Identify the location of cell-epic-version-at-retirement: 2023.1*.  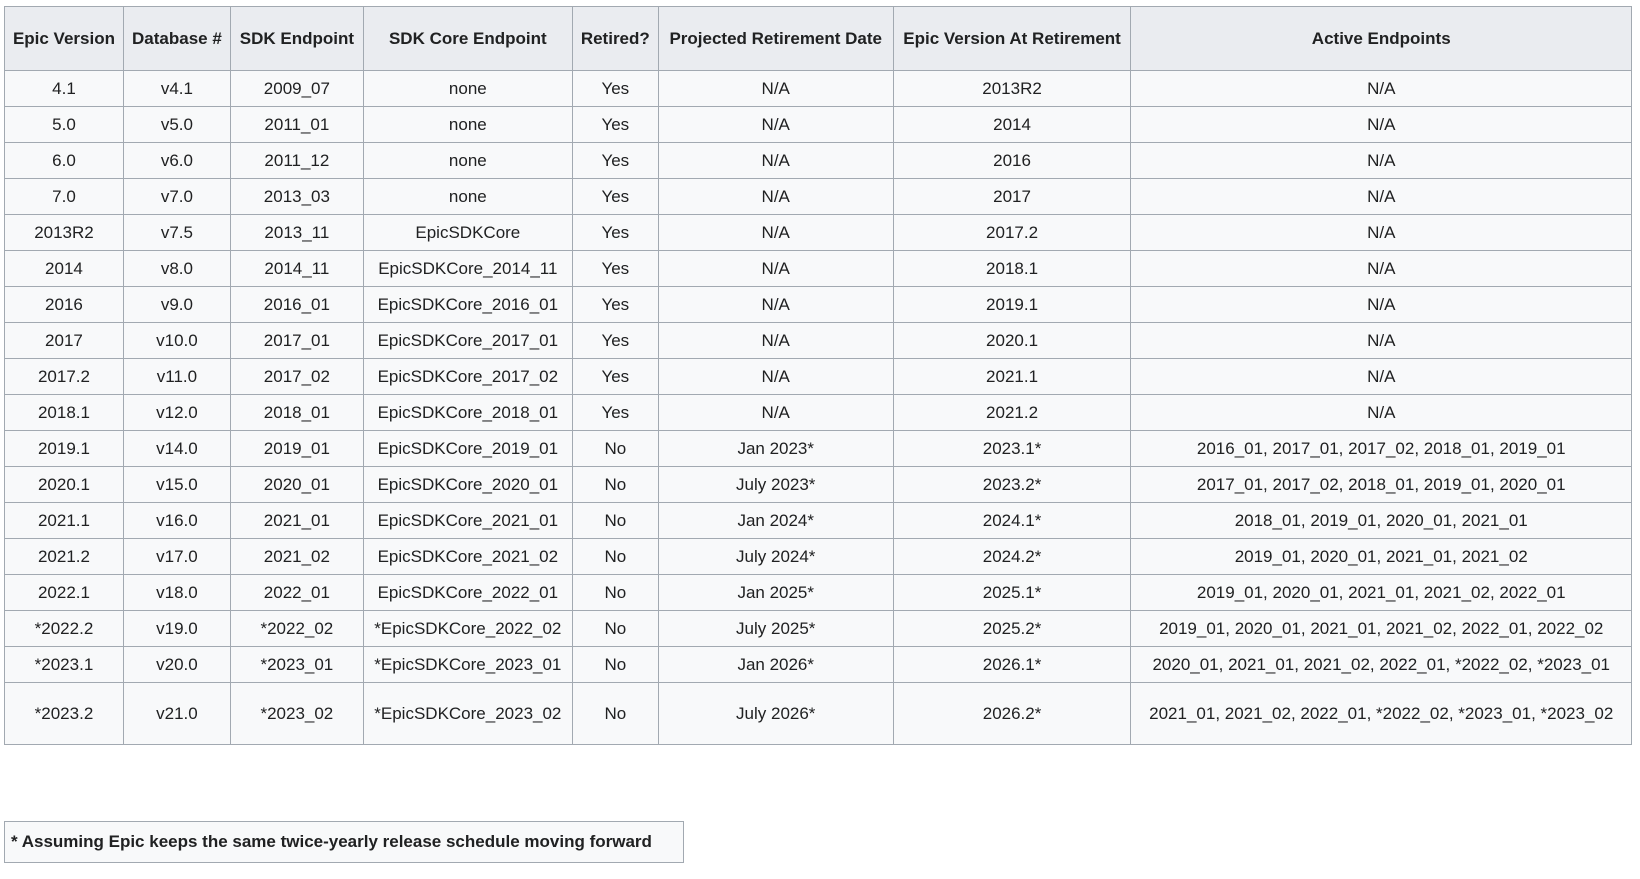
(1012, 448).